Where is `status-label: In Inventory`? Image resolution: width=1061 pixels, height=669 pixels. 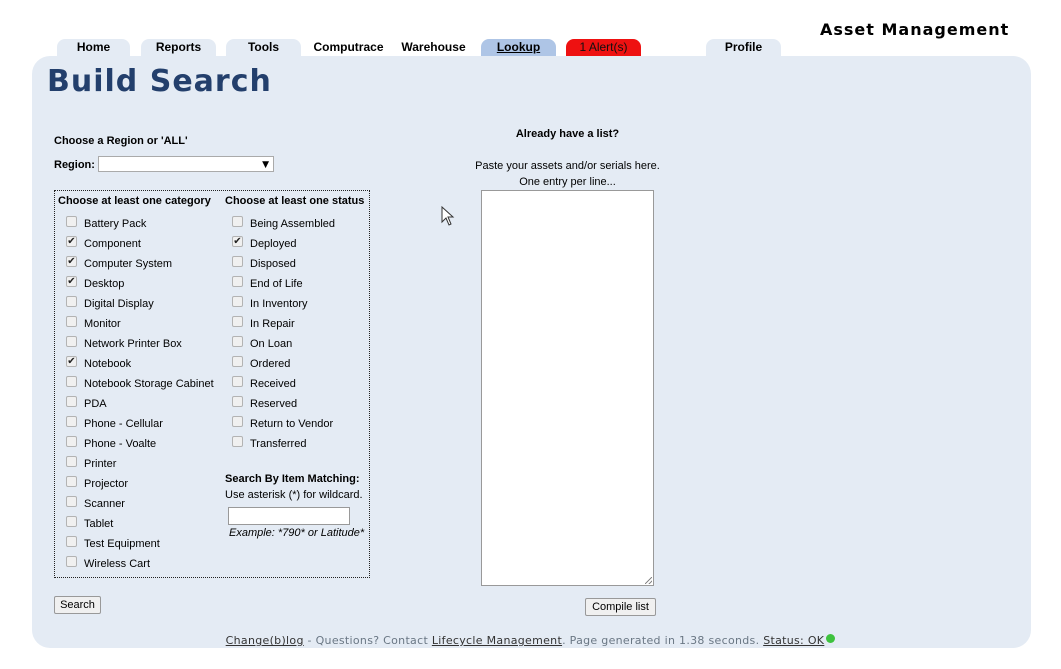 status-label: In Inventory is located at coordinates (279, 304).